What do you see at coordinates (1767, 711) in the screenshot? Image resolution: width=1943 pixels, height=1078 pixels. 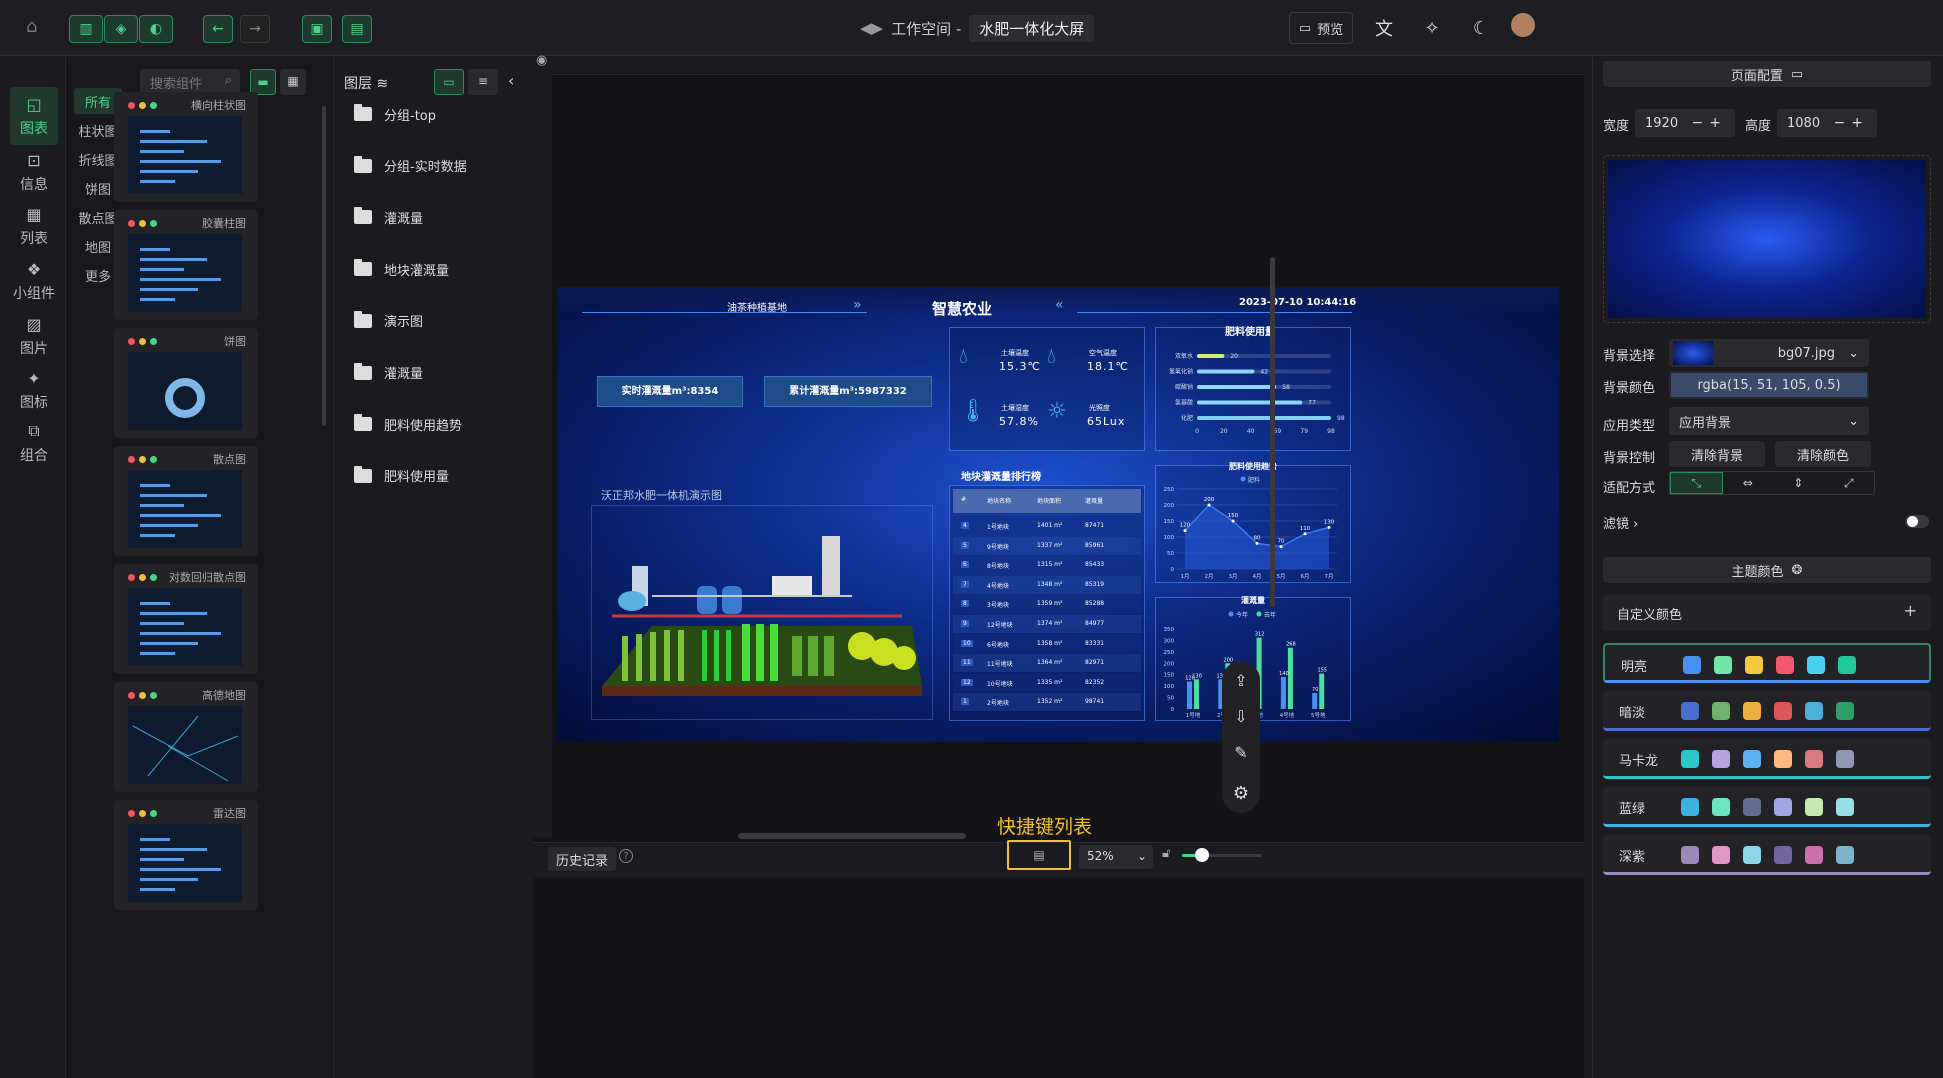 I see `theme-row: 暗淡` at bounding box center [1767, 711].